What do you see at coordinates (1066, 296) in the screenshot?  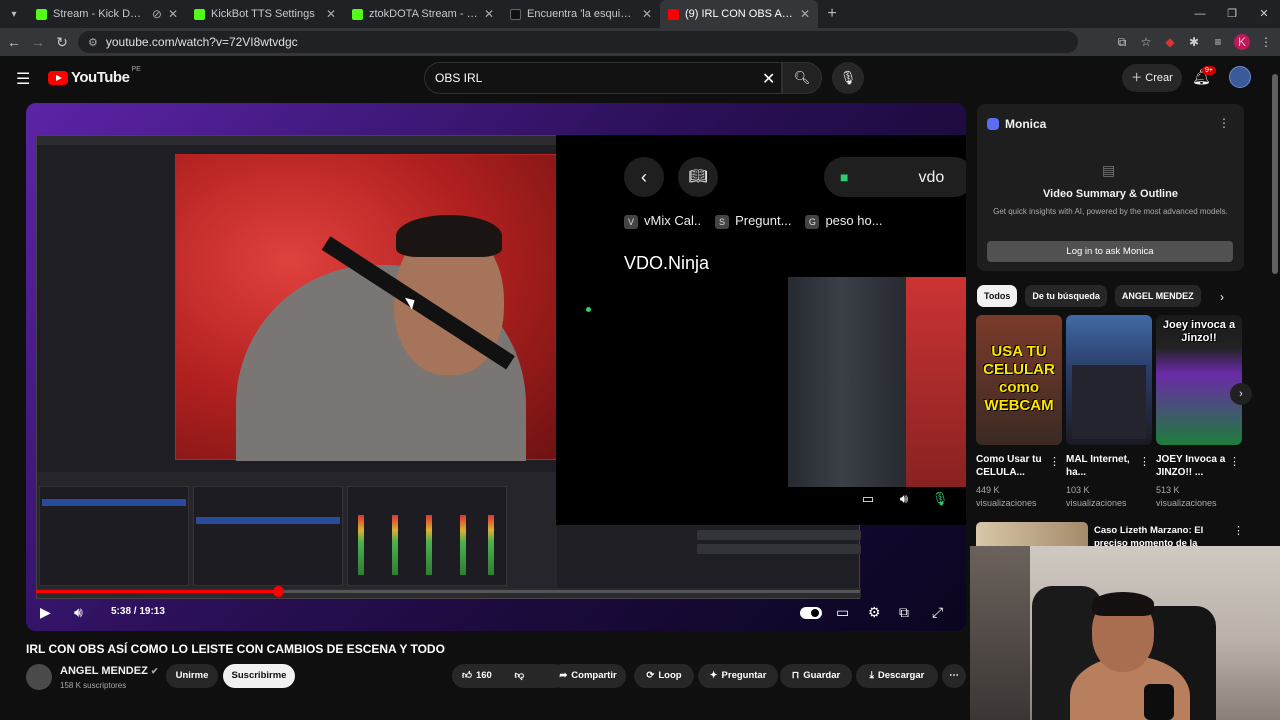 I see `chip-from-search: De tu búsqueda` at bounding box center [1066, 296].